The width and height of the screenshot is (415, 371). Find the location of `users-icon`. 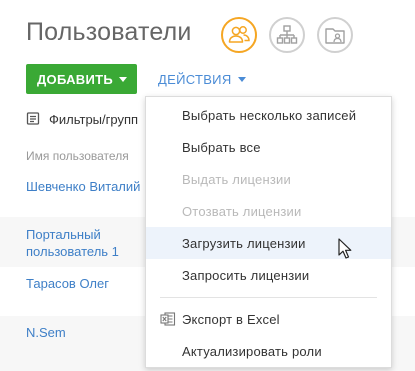

users-icon is located at coordinates (239, 34).